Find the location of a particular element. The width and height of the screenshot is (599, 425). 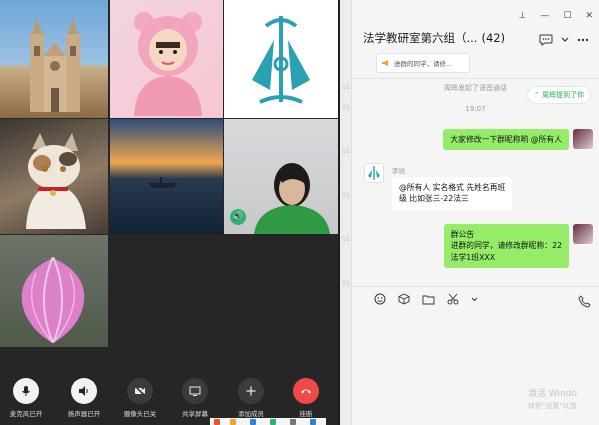

speaker-button: 扬声器已开 is located at coordinates (84, 398).